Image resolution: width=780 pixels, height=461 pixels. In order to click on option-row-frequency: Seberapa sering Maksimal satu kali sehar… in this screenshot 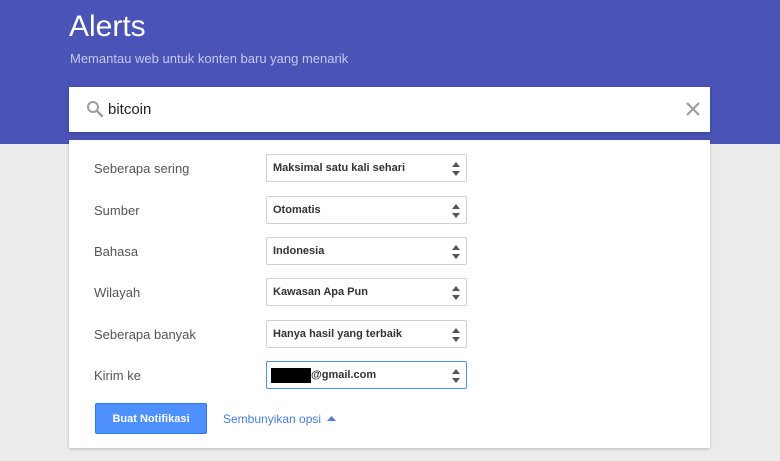, I will do `click(389, 169)`.